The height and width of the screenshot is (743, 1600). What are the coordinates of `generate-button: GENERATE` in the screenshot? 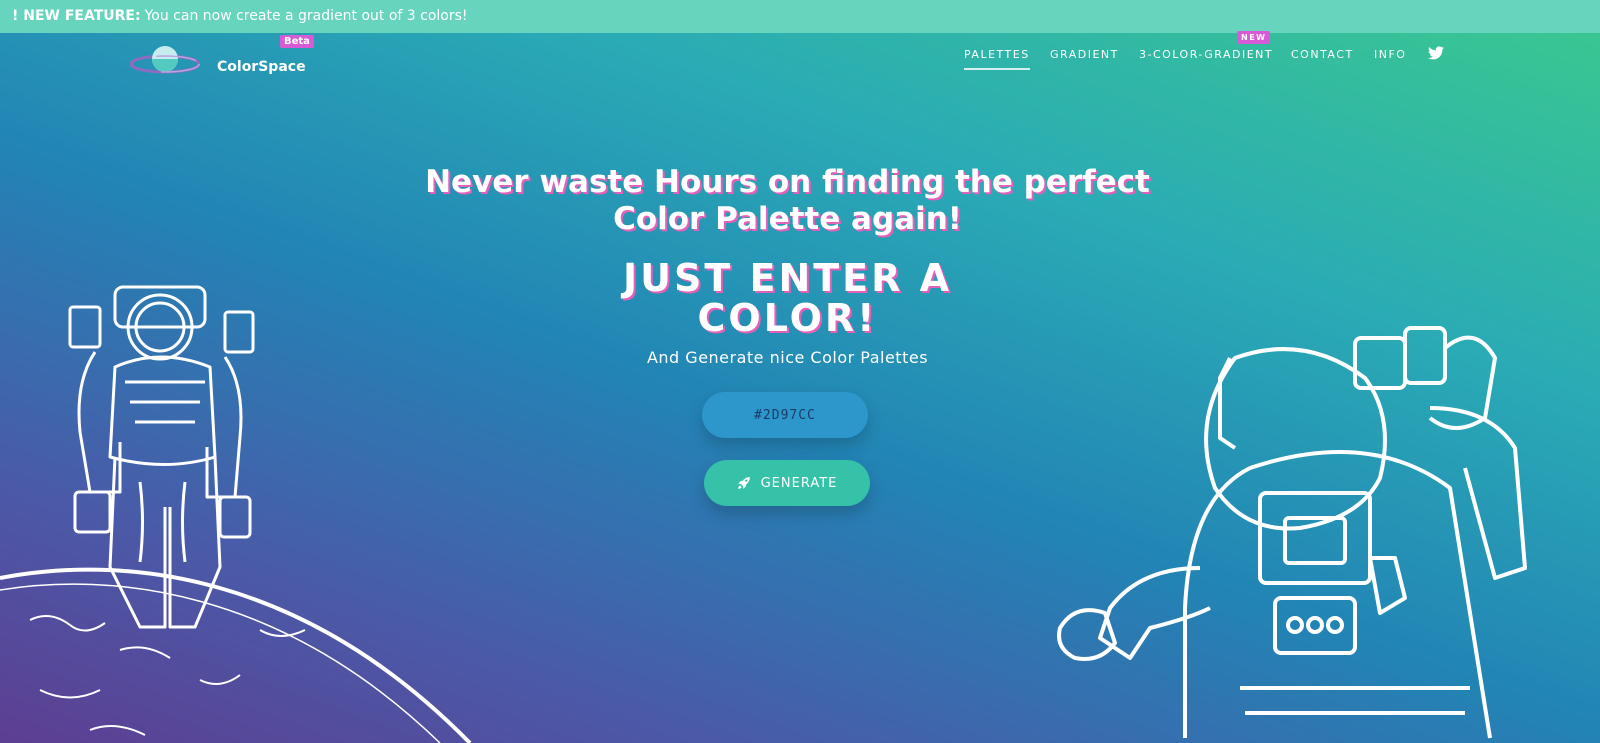 It's located at (787, 483).